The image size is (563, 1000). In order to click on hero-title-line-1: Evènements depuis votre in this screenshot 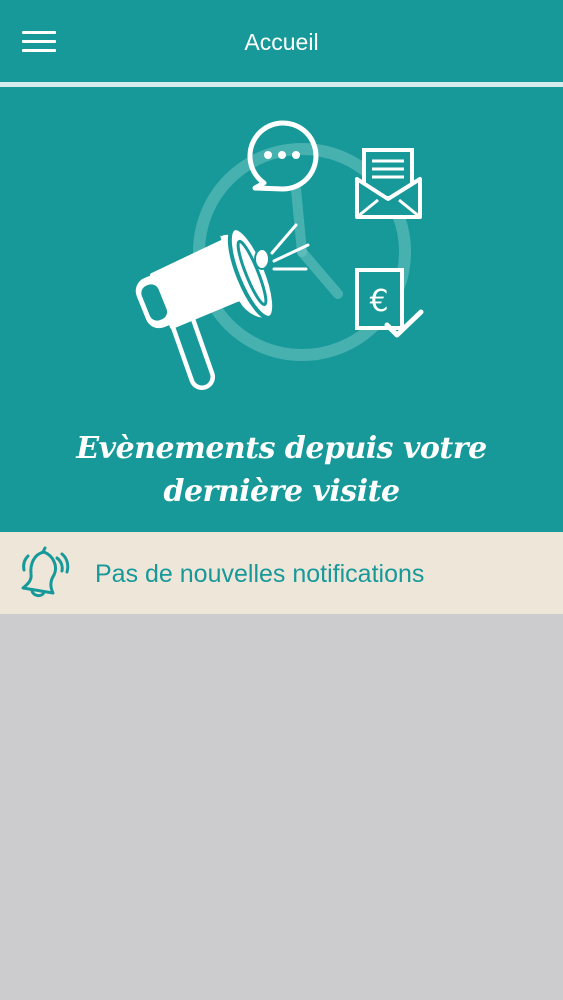, I will do `click(281, 448)`.